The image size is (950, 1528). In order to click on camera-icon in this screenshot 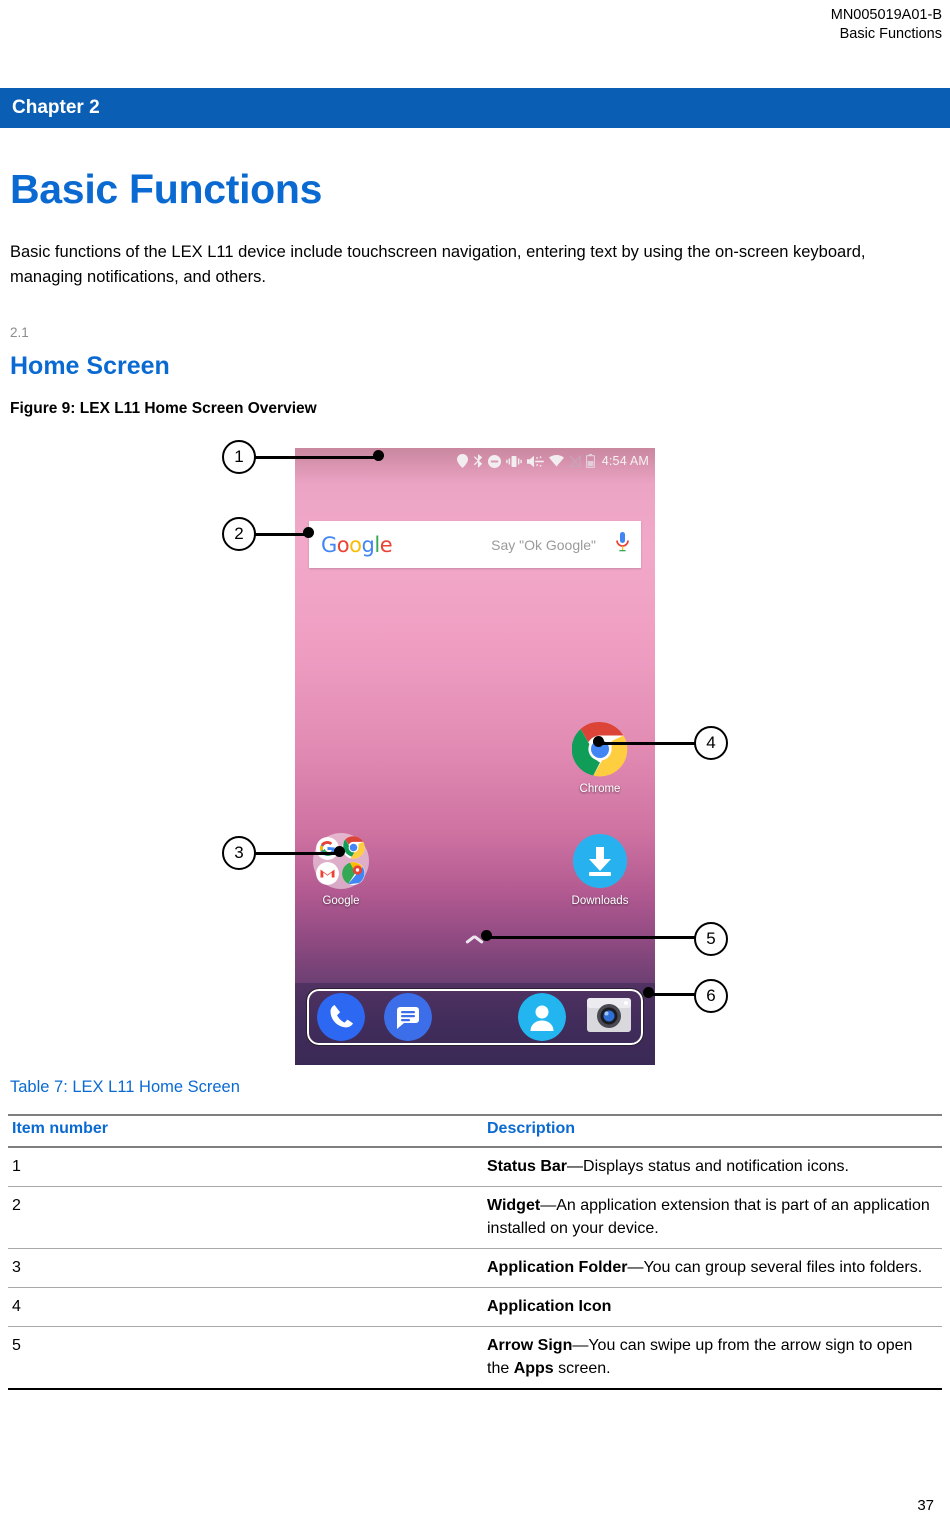, I will do `click(609, 1017)`.